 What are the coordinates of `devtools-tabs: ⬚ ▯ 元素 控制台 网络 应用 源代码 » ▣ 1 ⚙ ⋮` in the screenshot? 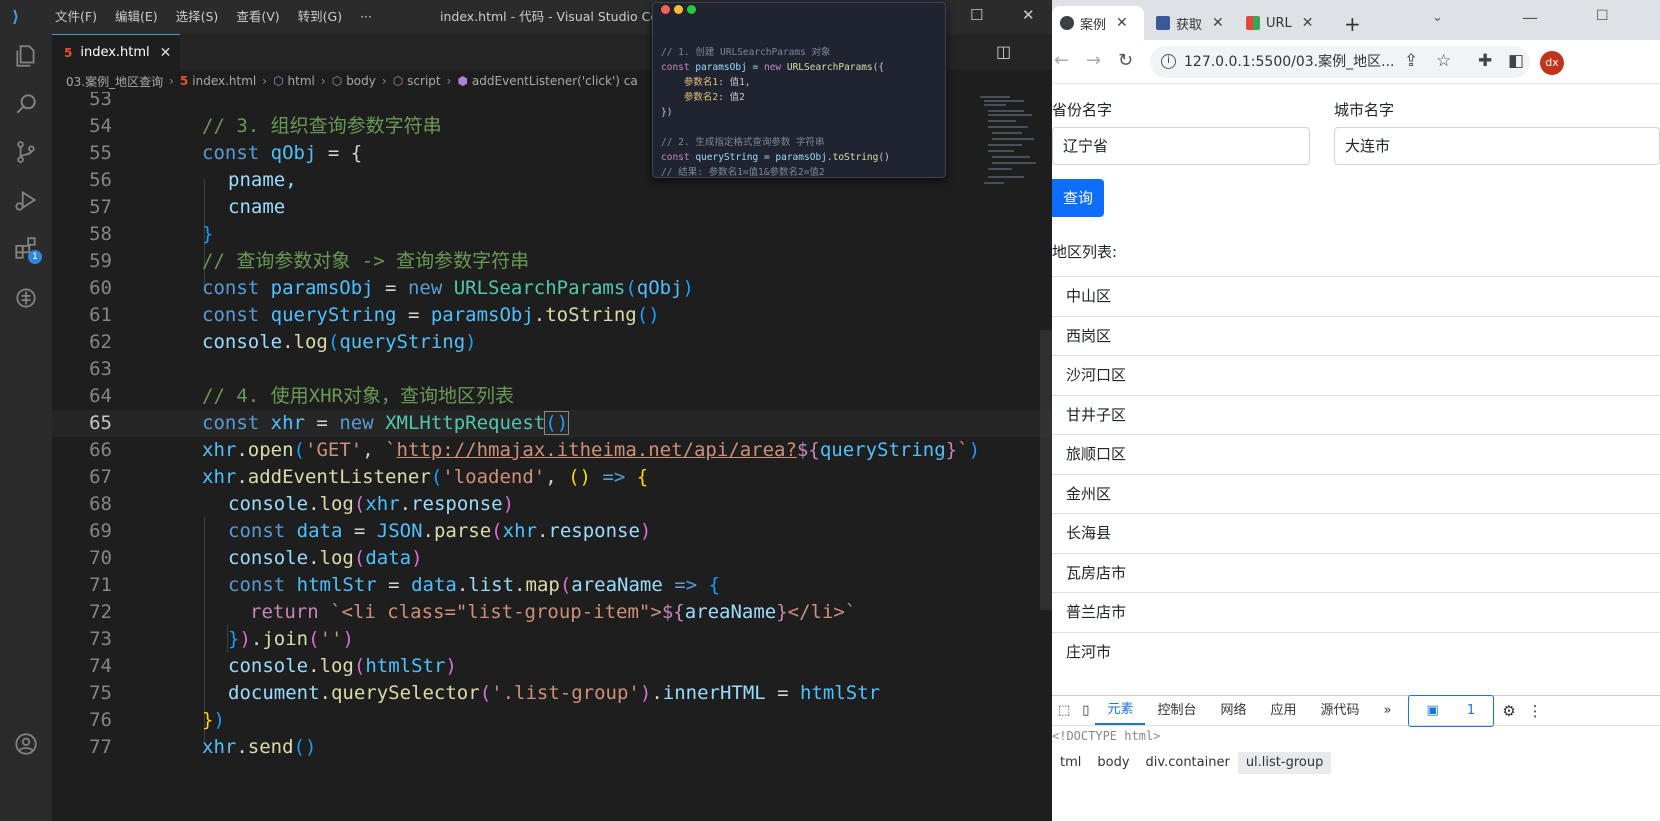 It's located at (1356, 710).